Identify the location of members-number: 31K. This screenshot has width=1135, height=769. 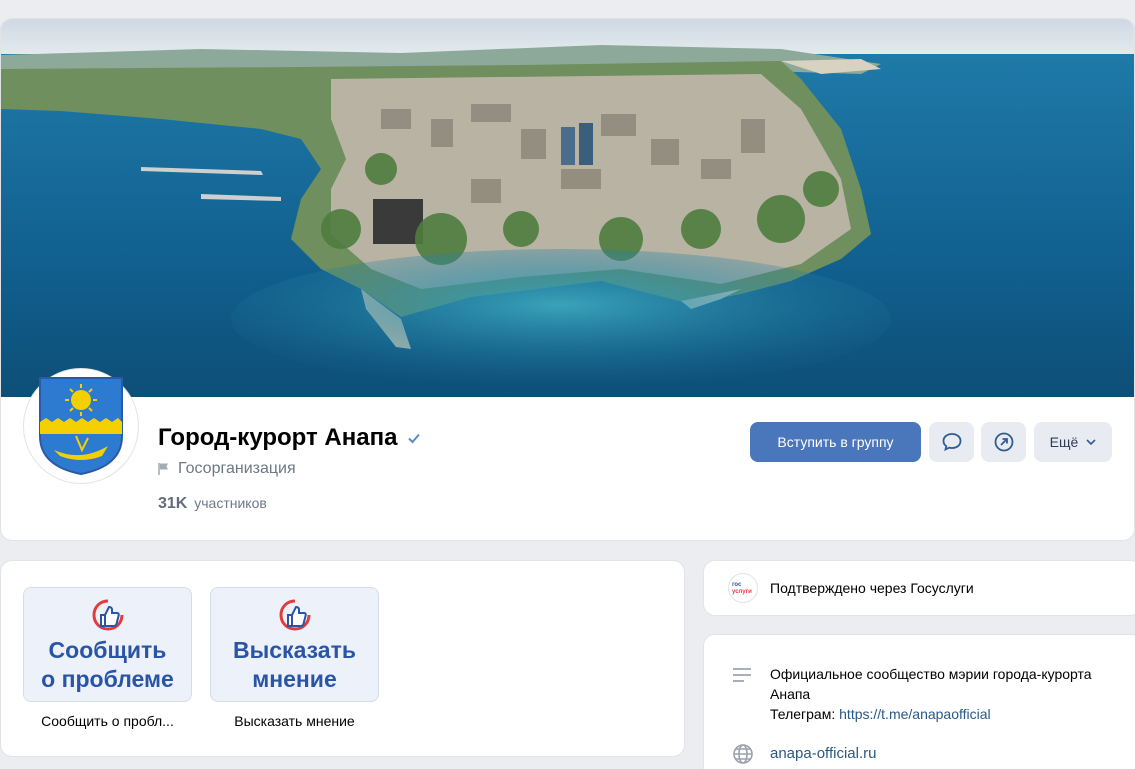
(173, 503).